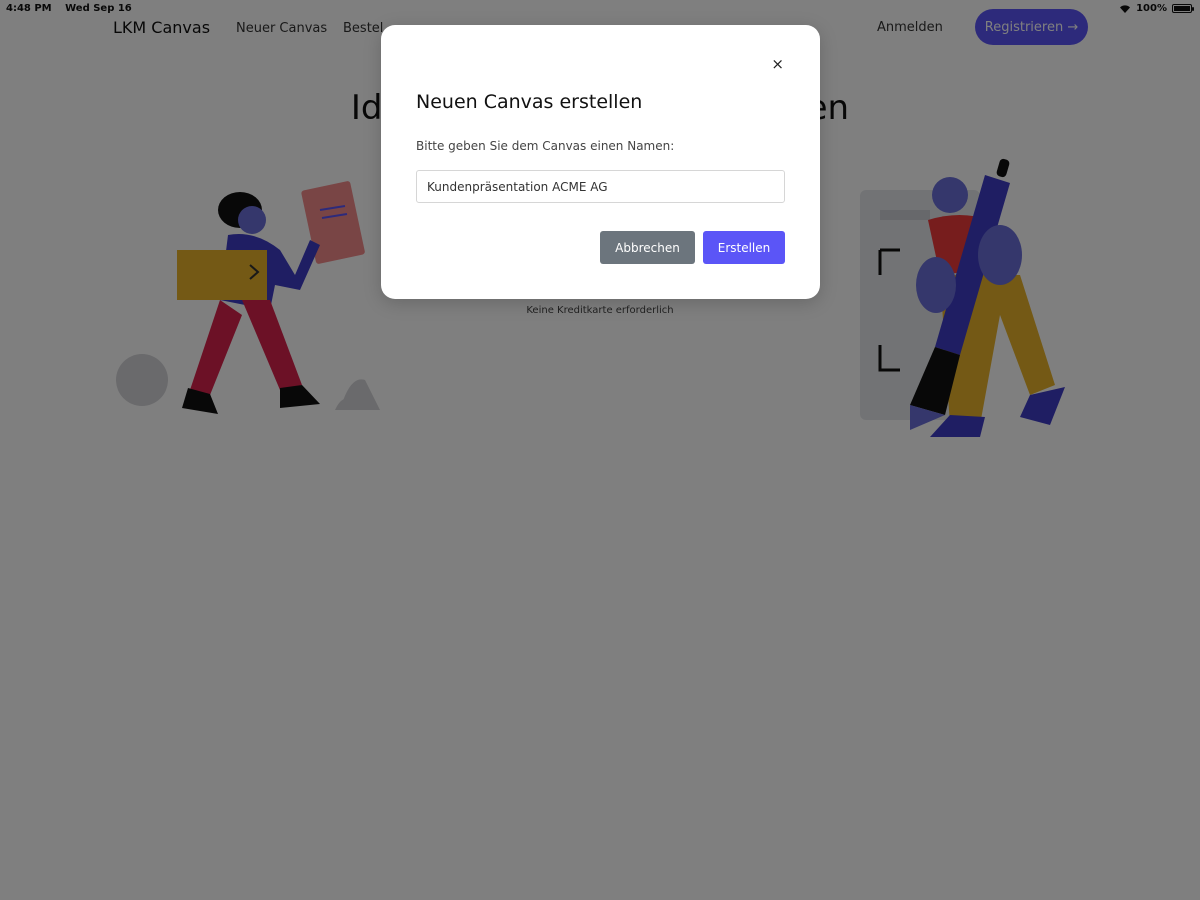  I want to click on cancel-button: Abbrechen, so click(647, 247).